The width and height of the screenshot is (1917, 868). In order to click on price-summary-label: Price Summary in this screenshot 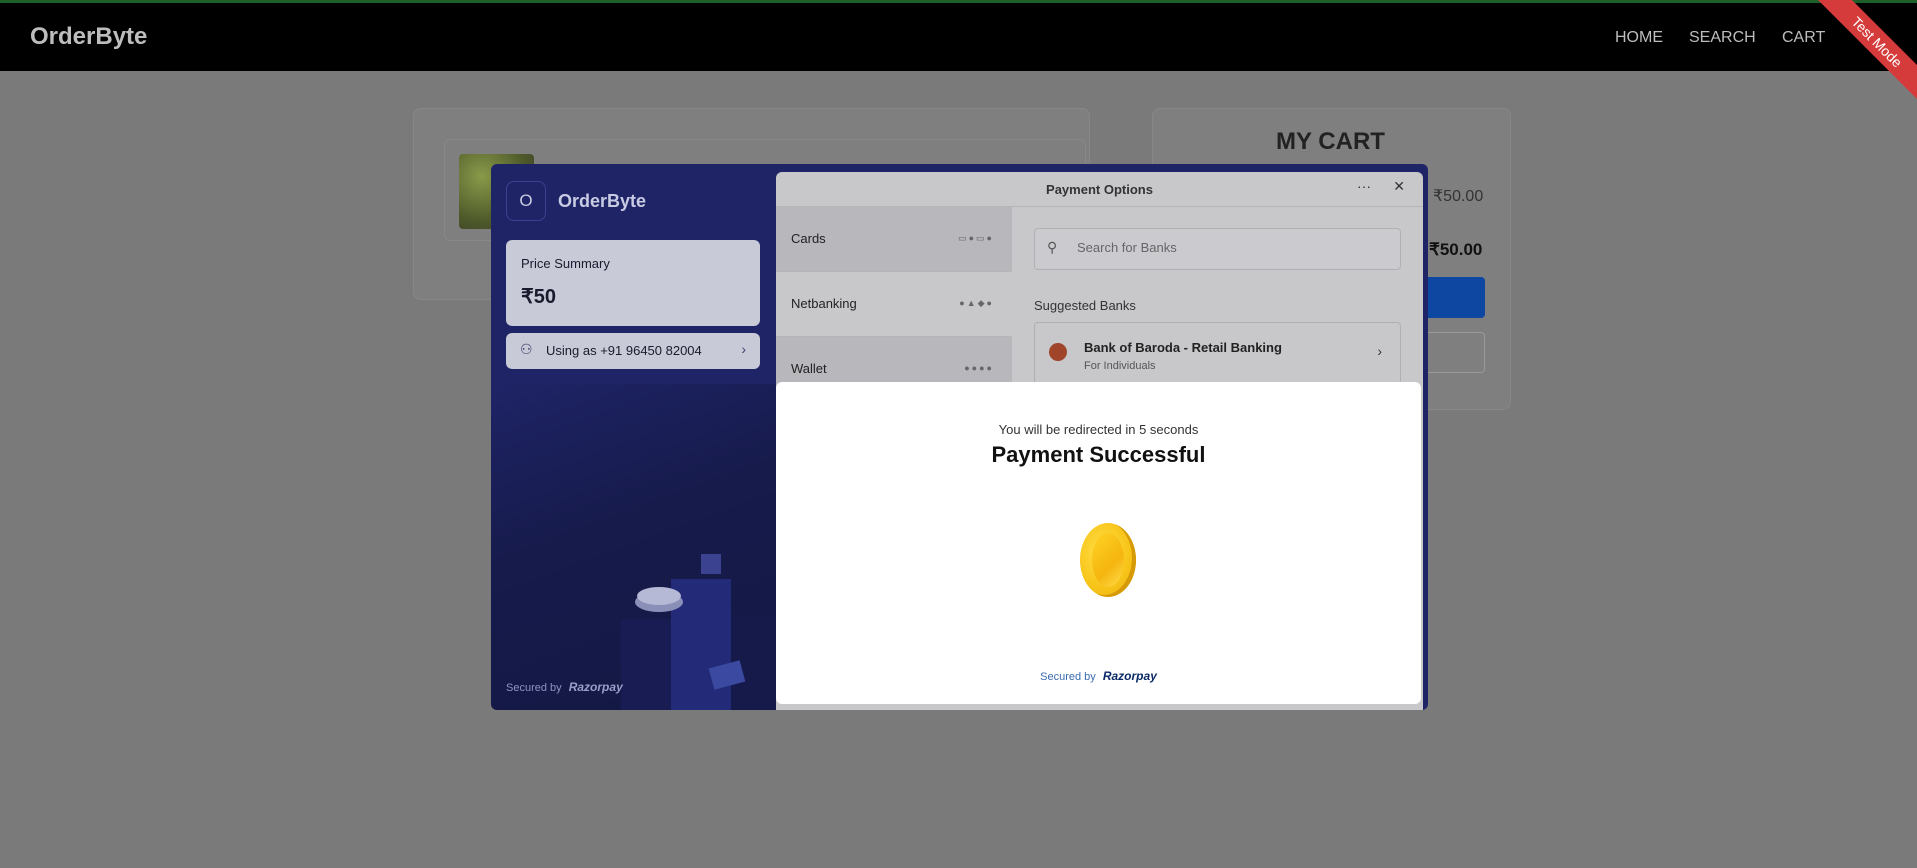, I will do `click(565, 263)`.